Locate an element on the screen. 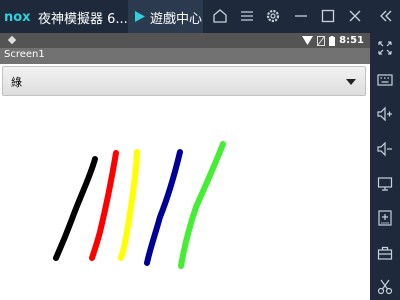 This screenshot has height=300, width=400. close-icon is located at coordinates (355, 16).